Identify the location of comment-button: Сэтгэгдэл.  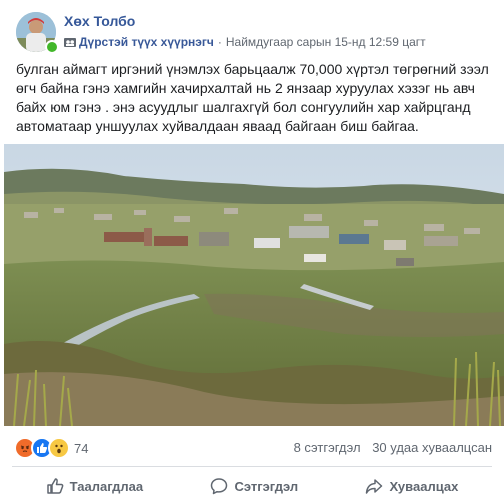
(254, 486).